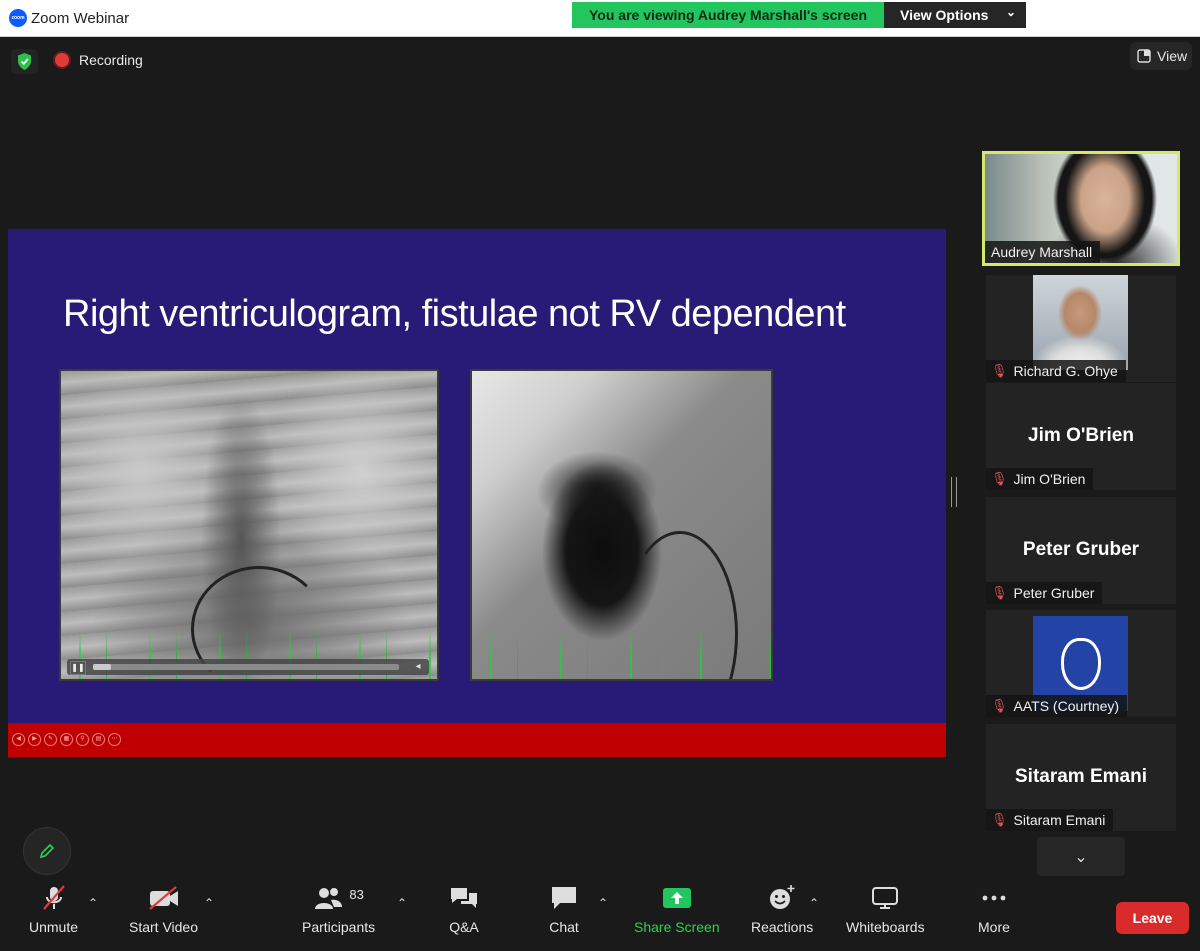 This screenshot has width=1200, height=951. What do you see at coordinates (564, 898) in the screenshot?
I see `chat-icon` at bounding box center [564, 898].